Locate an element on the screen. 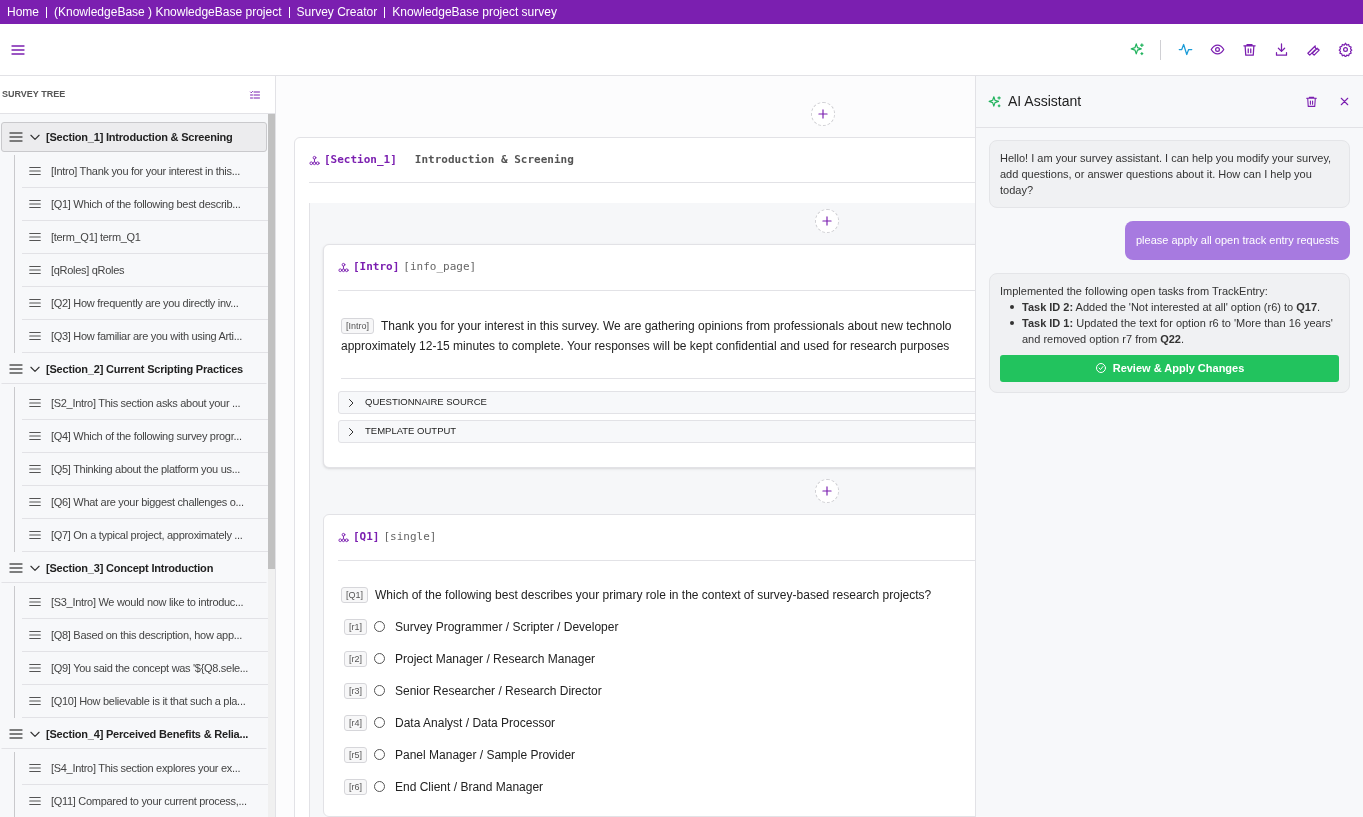 The image size is (1363, 817). intro-text: approximately 12-15 minutes to complete. Your responses will be kept confidential and used for research purposes is located at coordinates (645, 346).